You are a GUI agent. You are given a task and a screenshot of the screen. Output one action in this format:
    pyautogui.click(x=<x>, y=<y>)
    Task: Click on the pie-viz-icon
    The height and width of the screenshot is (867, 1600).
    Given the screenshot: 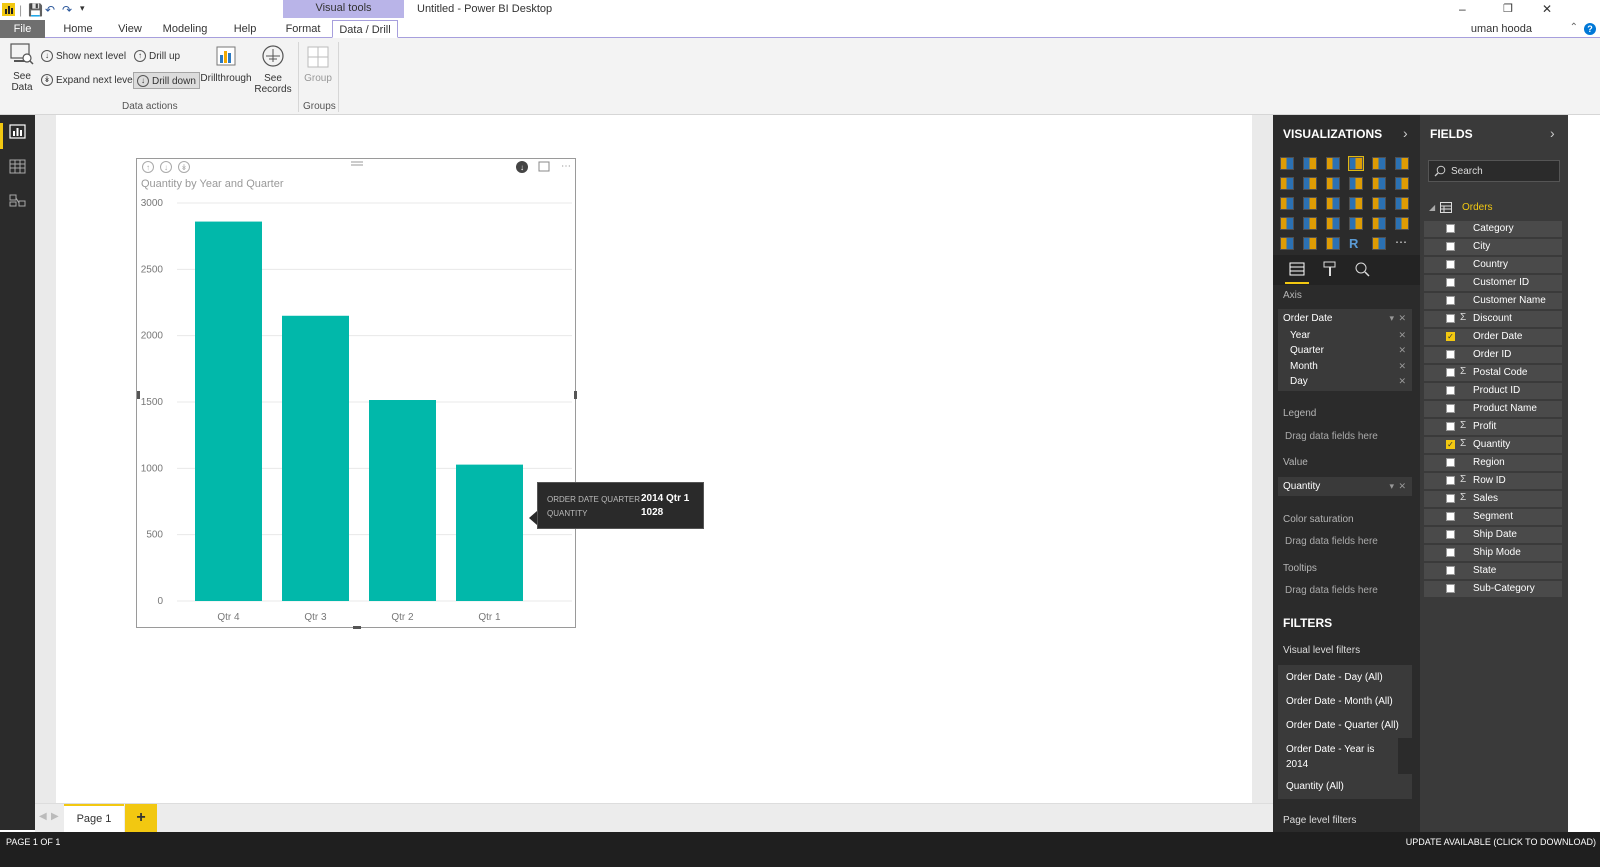 What is the action you would take?
    pyautogui.click(x=1333, y=203)
    